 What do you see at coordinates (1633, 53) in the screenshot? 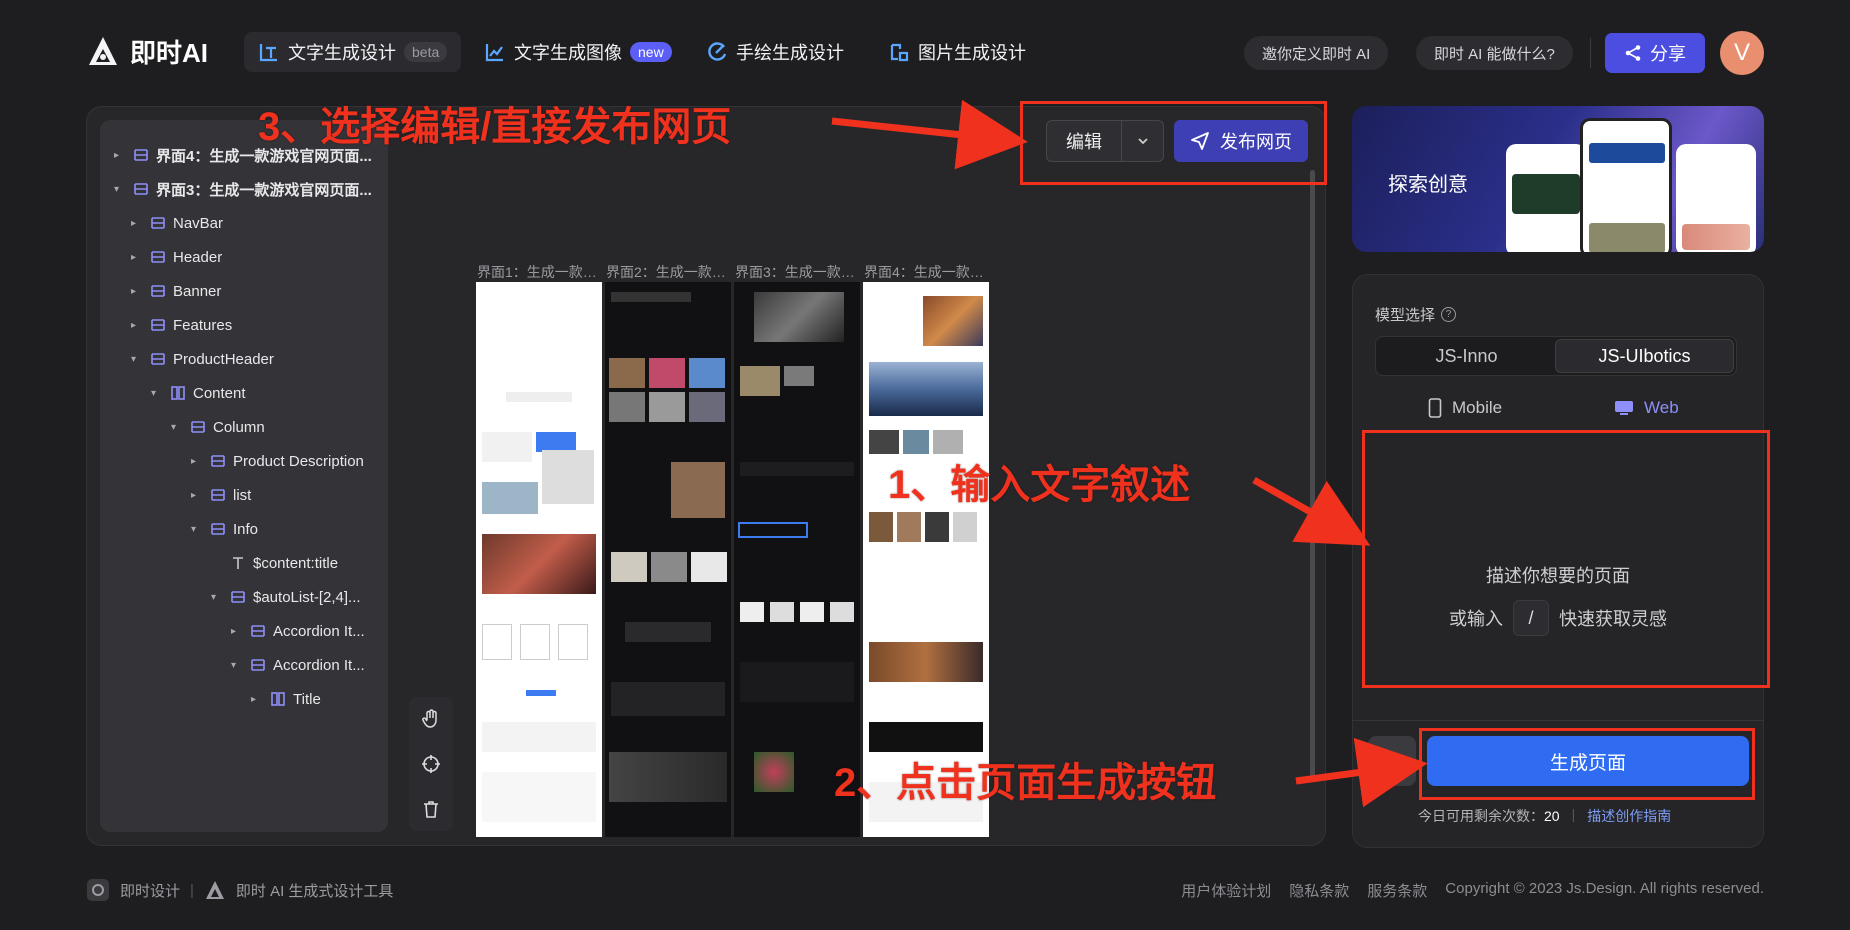
I see `share-icon` at bounding box center [1633, 53].